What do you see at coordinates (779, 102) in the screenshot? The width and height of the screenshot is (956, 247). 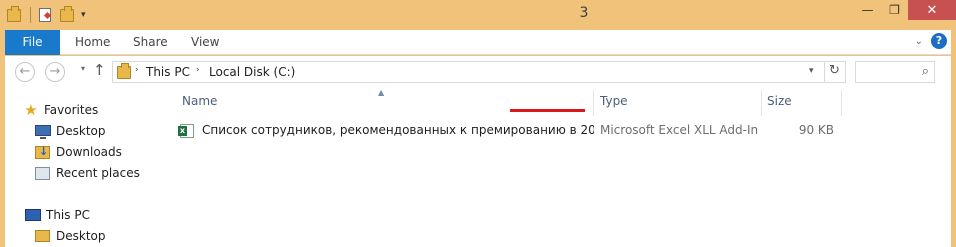 I see `column-header-size: Size` at bounding box center [779, 102].